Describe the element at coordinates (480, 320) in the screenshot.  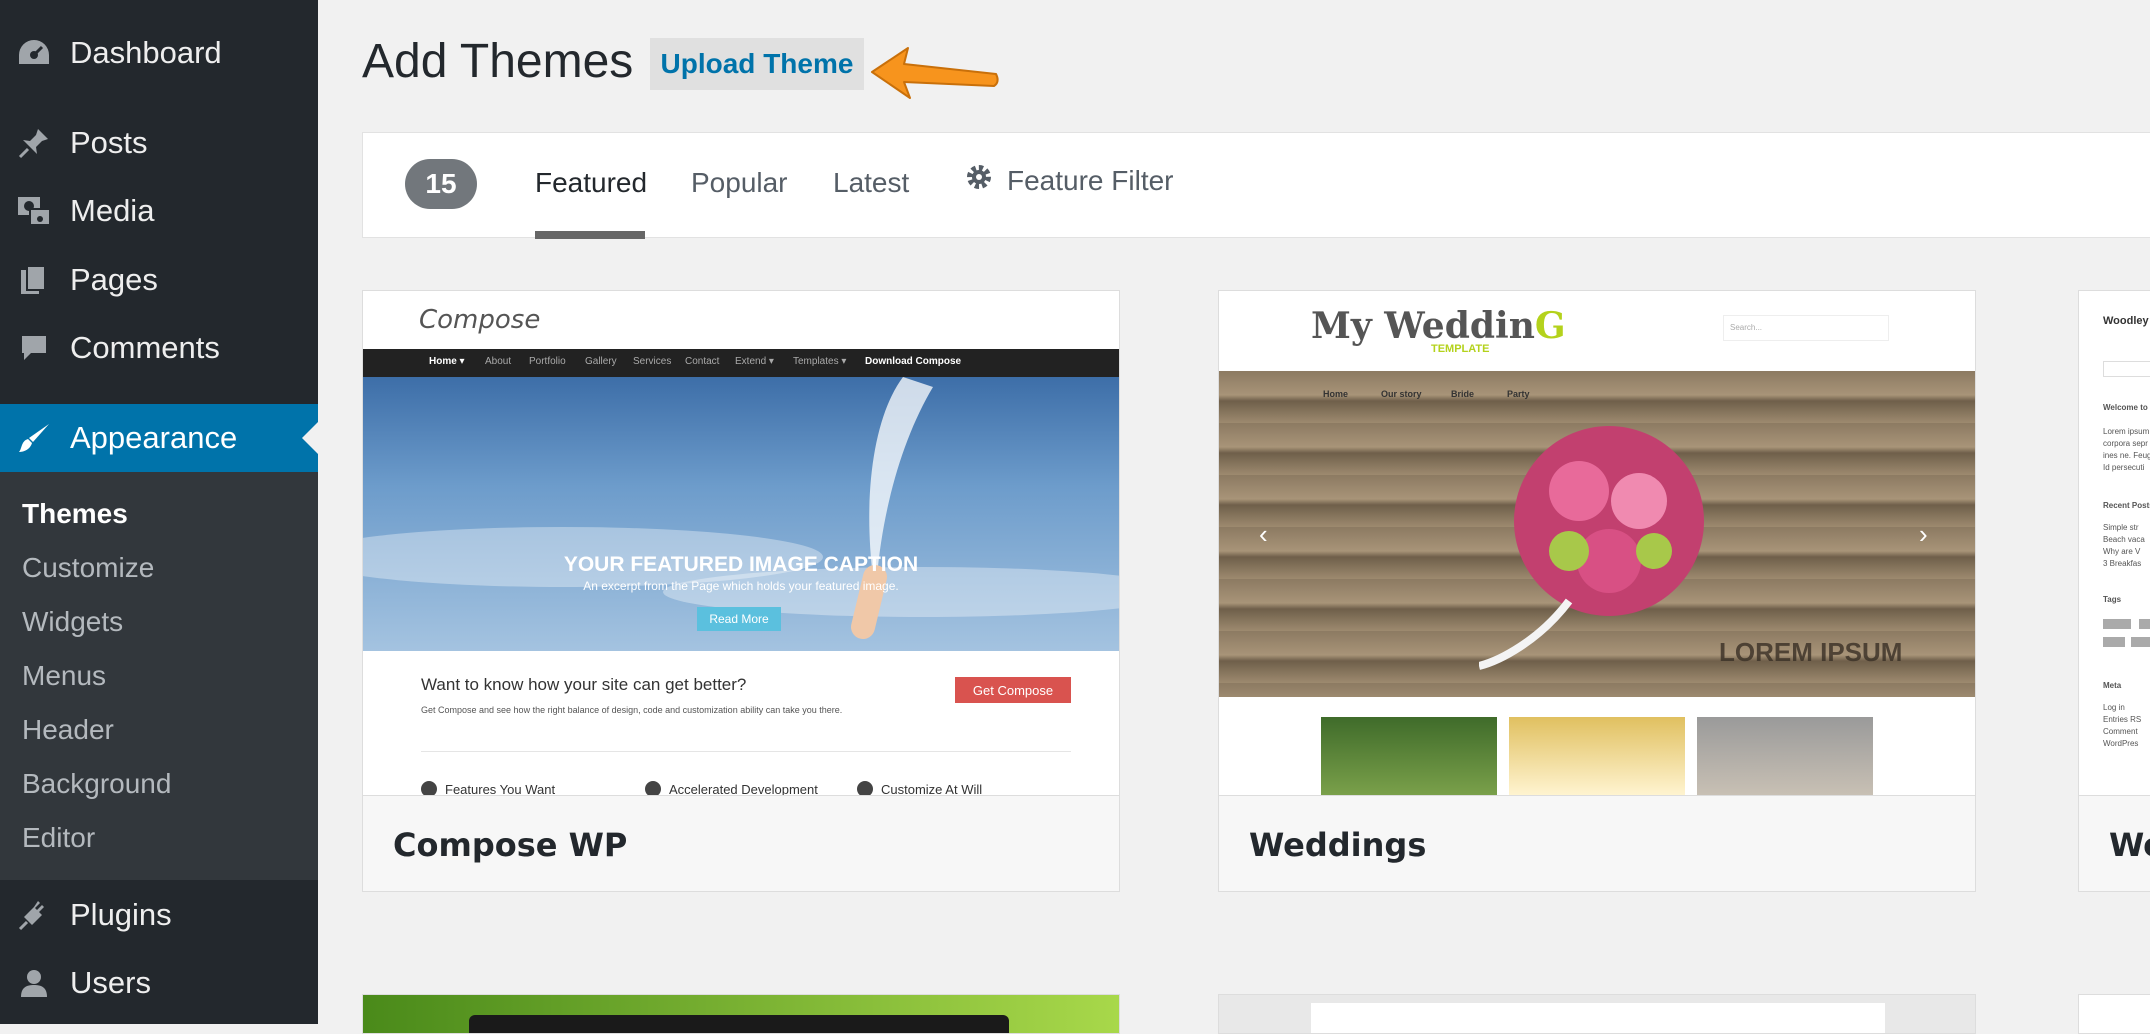
I see `preview-logo: Compose` at that location.